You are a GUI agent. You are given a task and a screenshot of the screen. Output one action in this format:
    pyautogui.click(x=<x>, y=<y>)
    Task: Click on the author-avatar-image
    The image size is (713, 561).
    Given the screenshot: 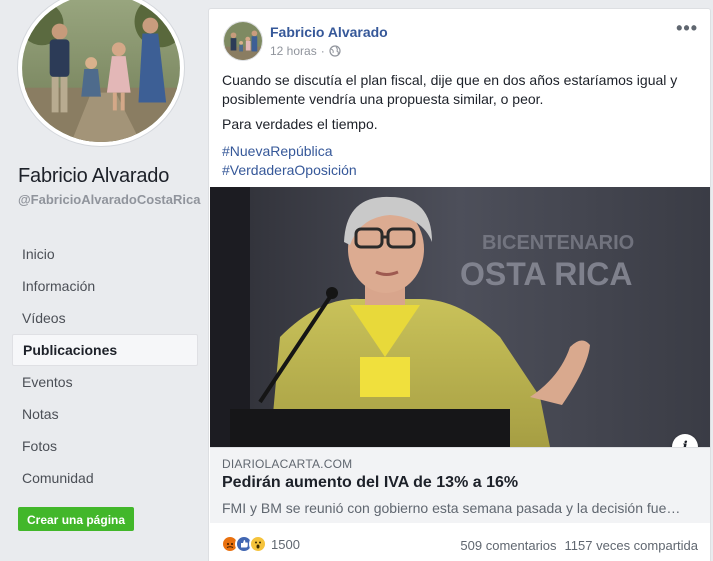 What is the action you would take?
    pyautogui.click(x=243, y=41)
    